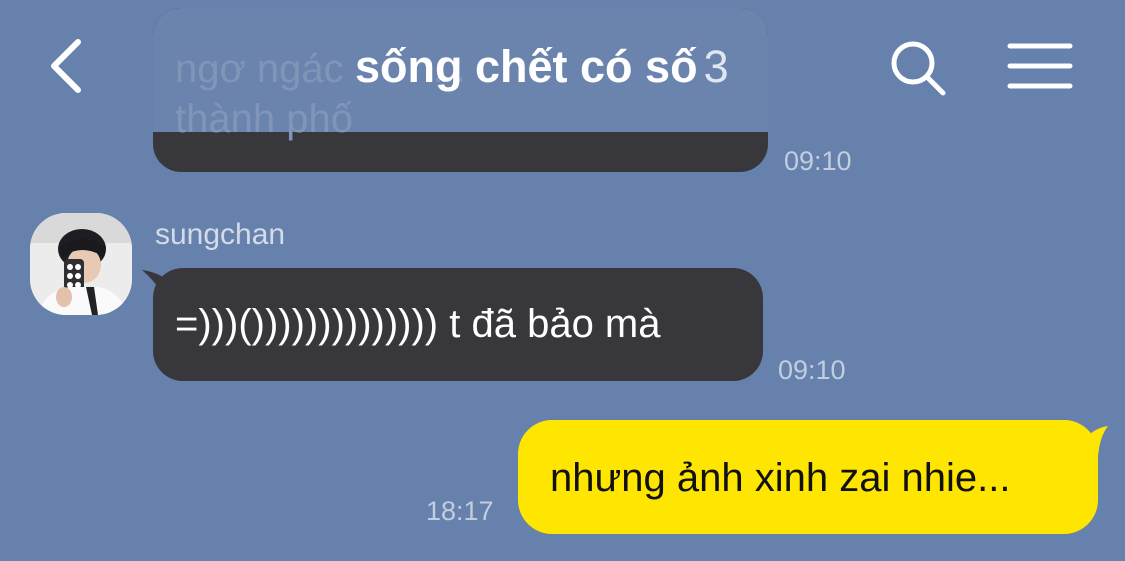  Describe the element at coordinates (418, 324) in the screenshot. I see `incoming-message-text: =)))()))))))))))))) t đã bảo mà` at that location.